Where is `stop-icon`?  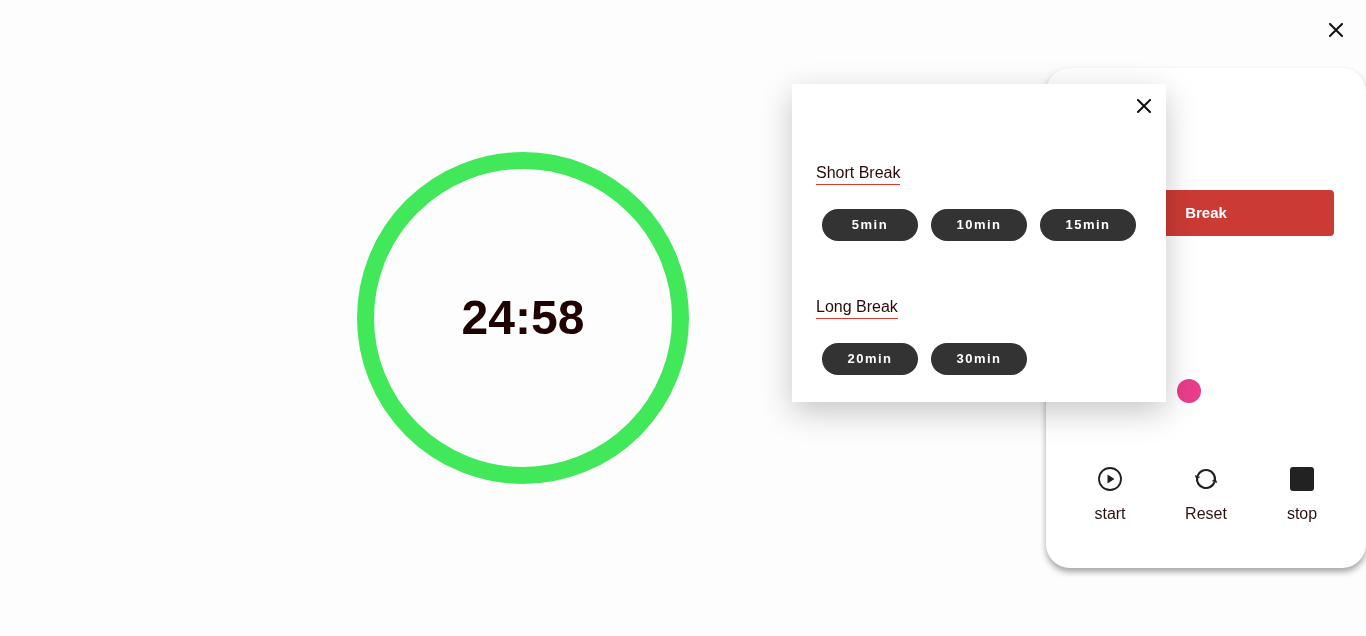 stop-icon is located at coordinates (1302, 479).